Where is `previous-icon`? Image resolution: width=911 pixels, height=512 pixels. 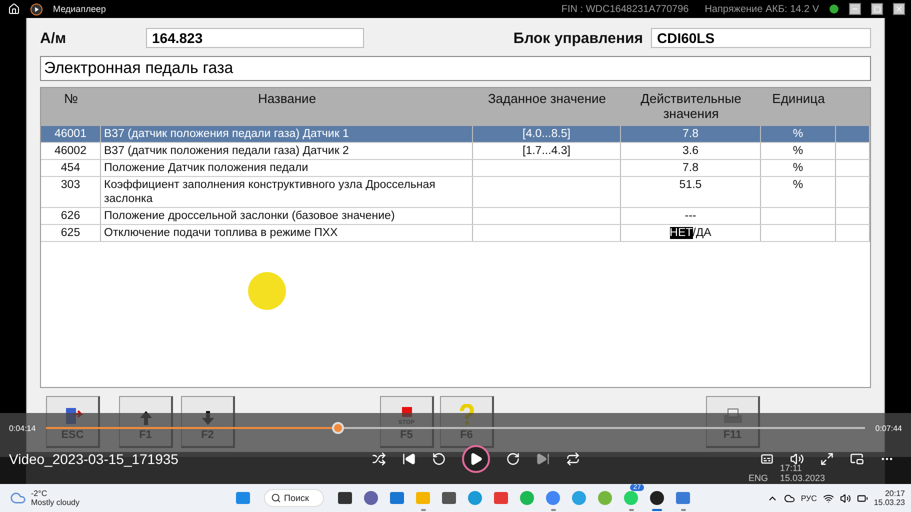 previous-icon is located at coordinates (409, 459).